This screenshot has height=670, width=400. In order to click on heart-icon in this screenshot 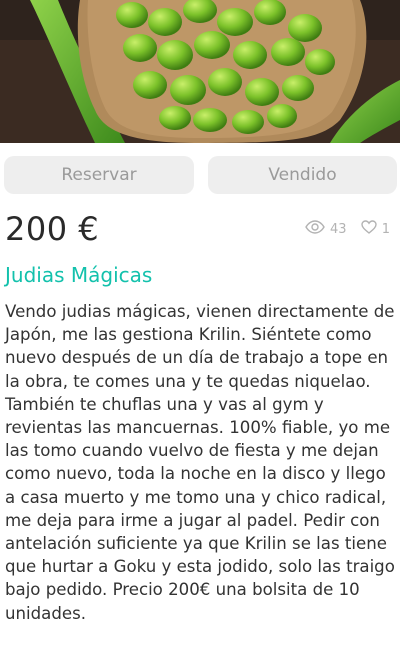, I will do `click(371, 229)`.